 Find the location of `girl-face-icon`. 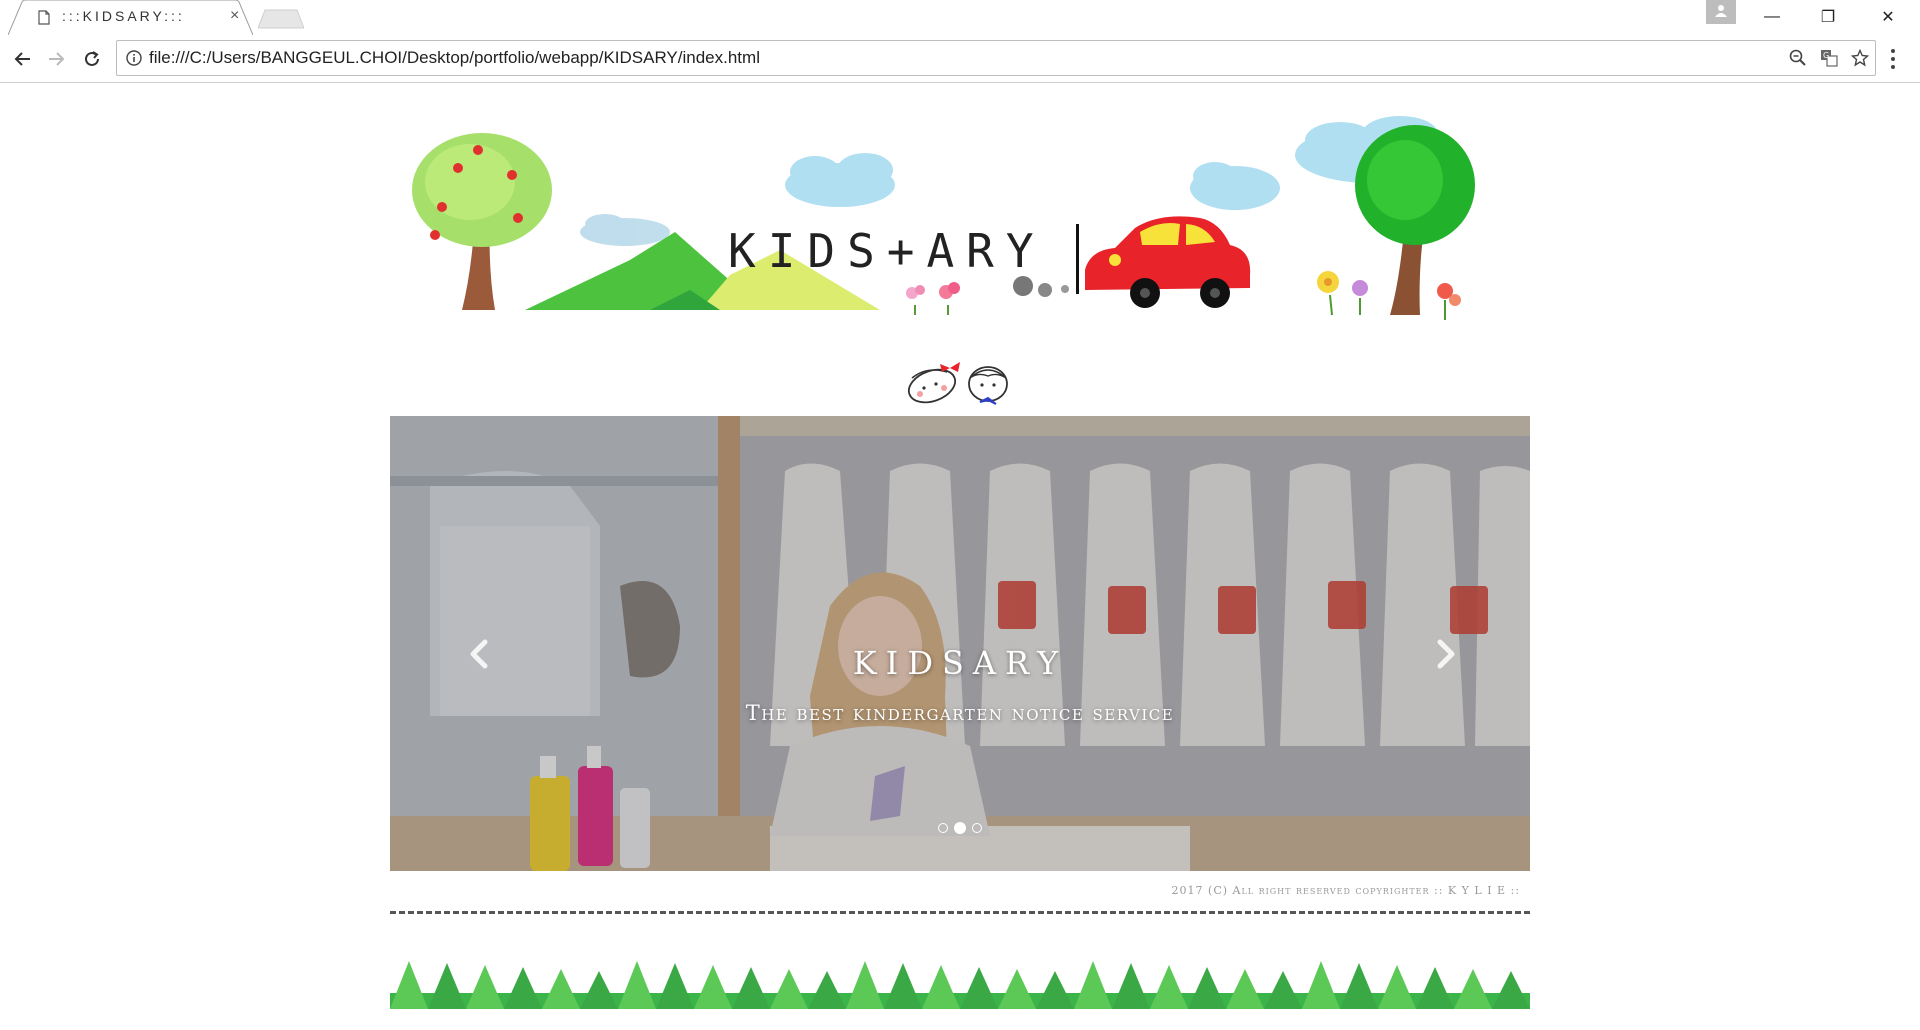

girl-face-icon is located at coordinates (933, 383).